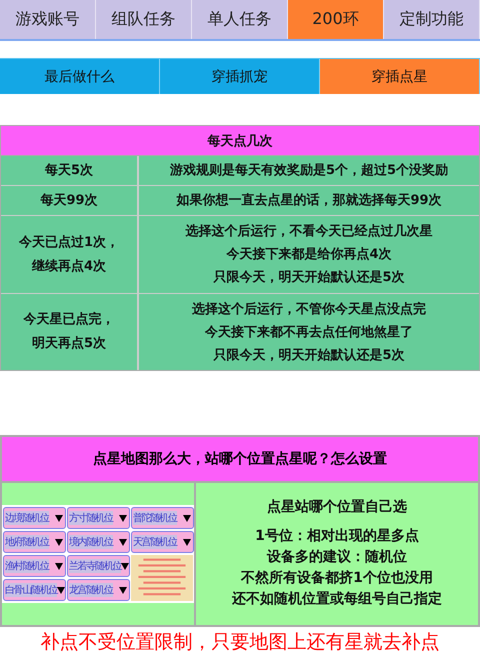  I want to click on tab: 单人任务, so click(240, 19).